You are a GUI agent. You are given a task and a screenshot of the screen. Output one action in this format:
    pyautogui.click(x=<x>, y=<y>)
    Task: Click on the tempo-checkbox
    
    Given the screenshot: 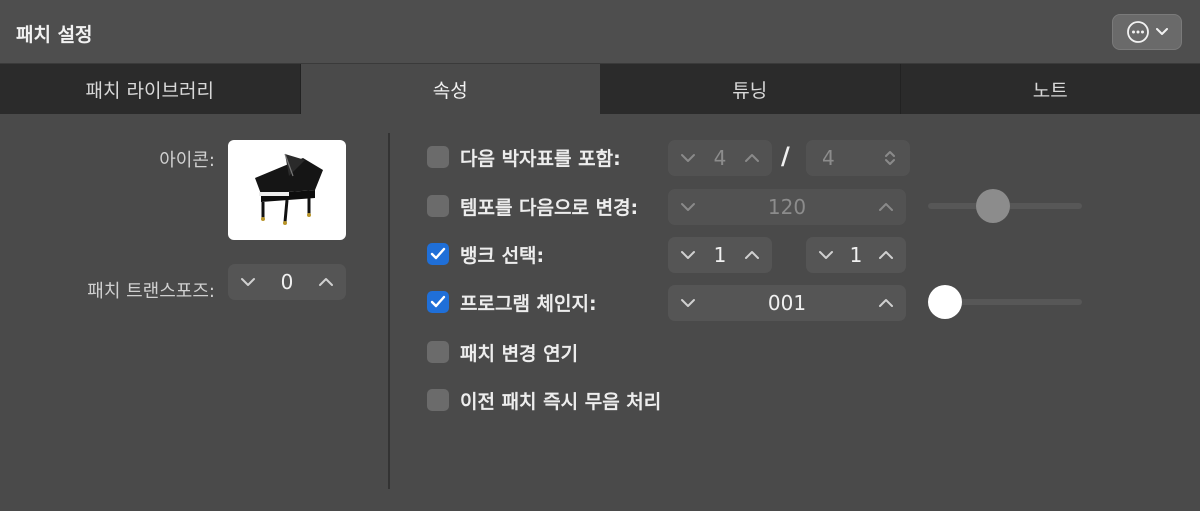 What is the action you would take?
    pyautogui.click(x=438, y=206)
    